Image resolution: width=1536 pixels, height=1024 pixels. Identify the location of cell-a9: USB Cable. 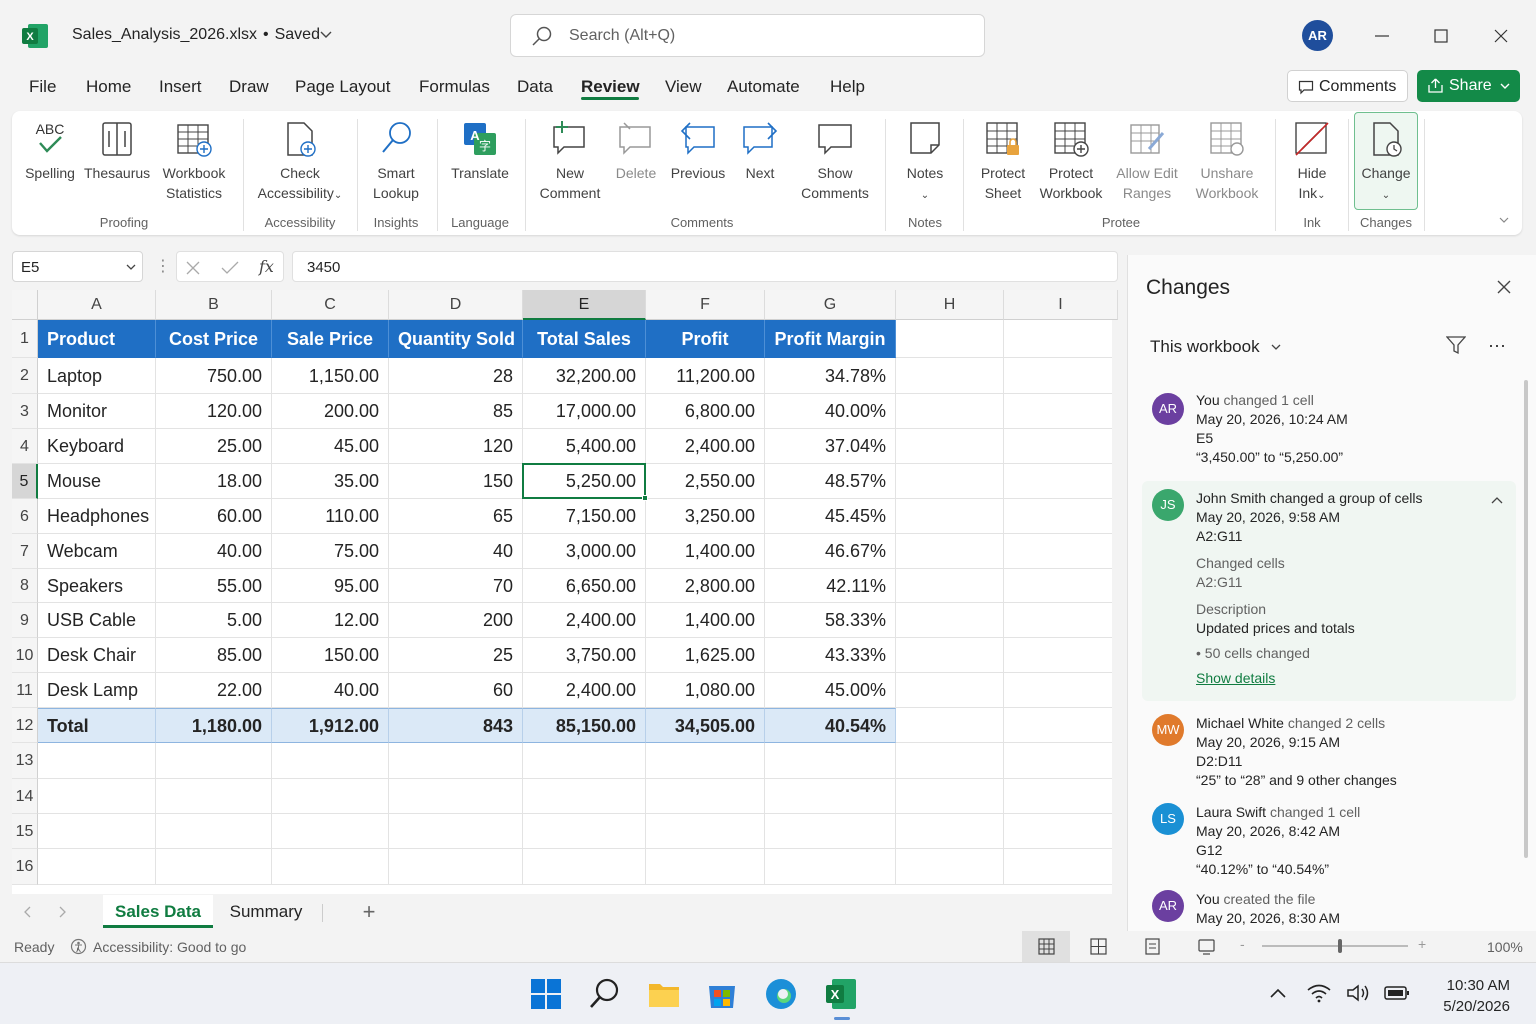
(97, 620).